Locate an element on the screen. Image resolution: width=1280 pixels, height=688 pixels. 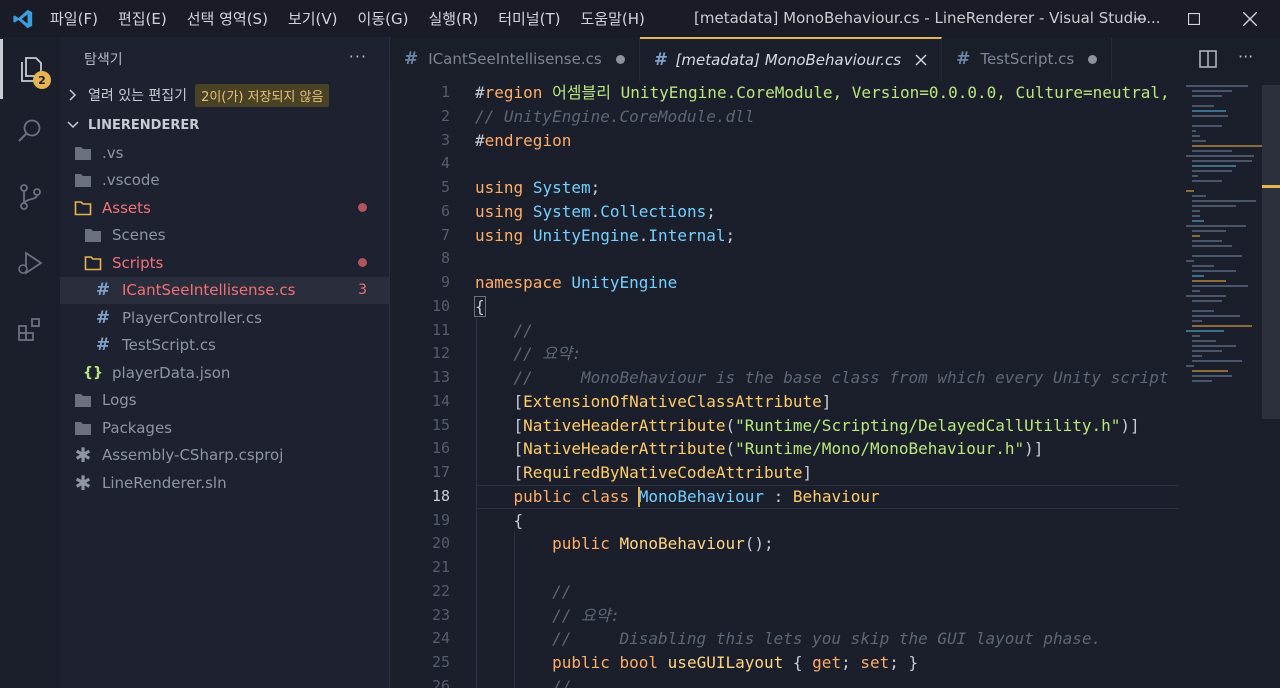
tree-item-label: Assembly-CSharp.csproj is located at coordinates (193, 455).